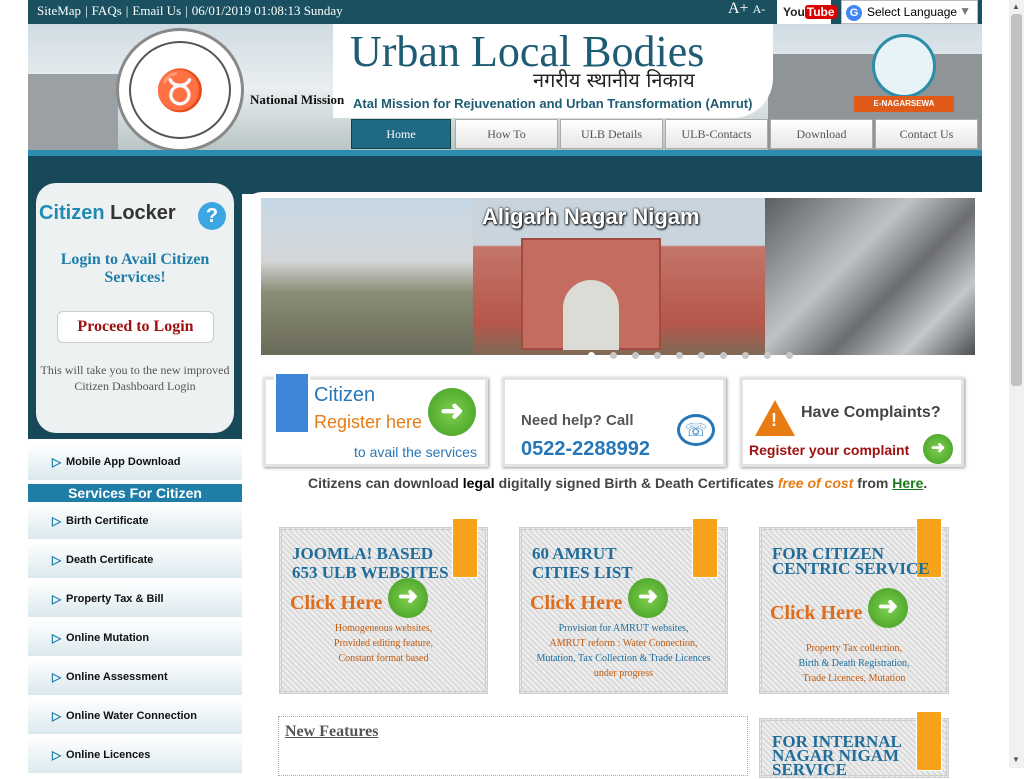 This screenshot has height=779, width=1024. What do you see at coordinates (73, 113) in the screenshot?
I see `skyline-left` at bounding box center [73, 113].